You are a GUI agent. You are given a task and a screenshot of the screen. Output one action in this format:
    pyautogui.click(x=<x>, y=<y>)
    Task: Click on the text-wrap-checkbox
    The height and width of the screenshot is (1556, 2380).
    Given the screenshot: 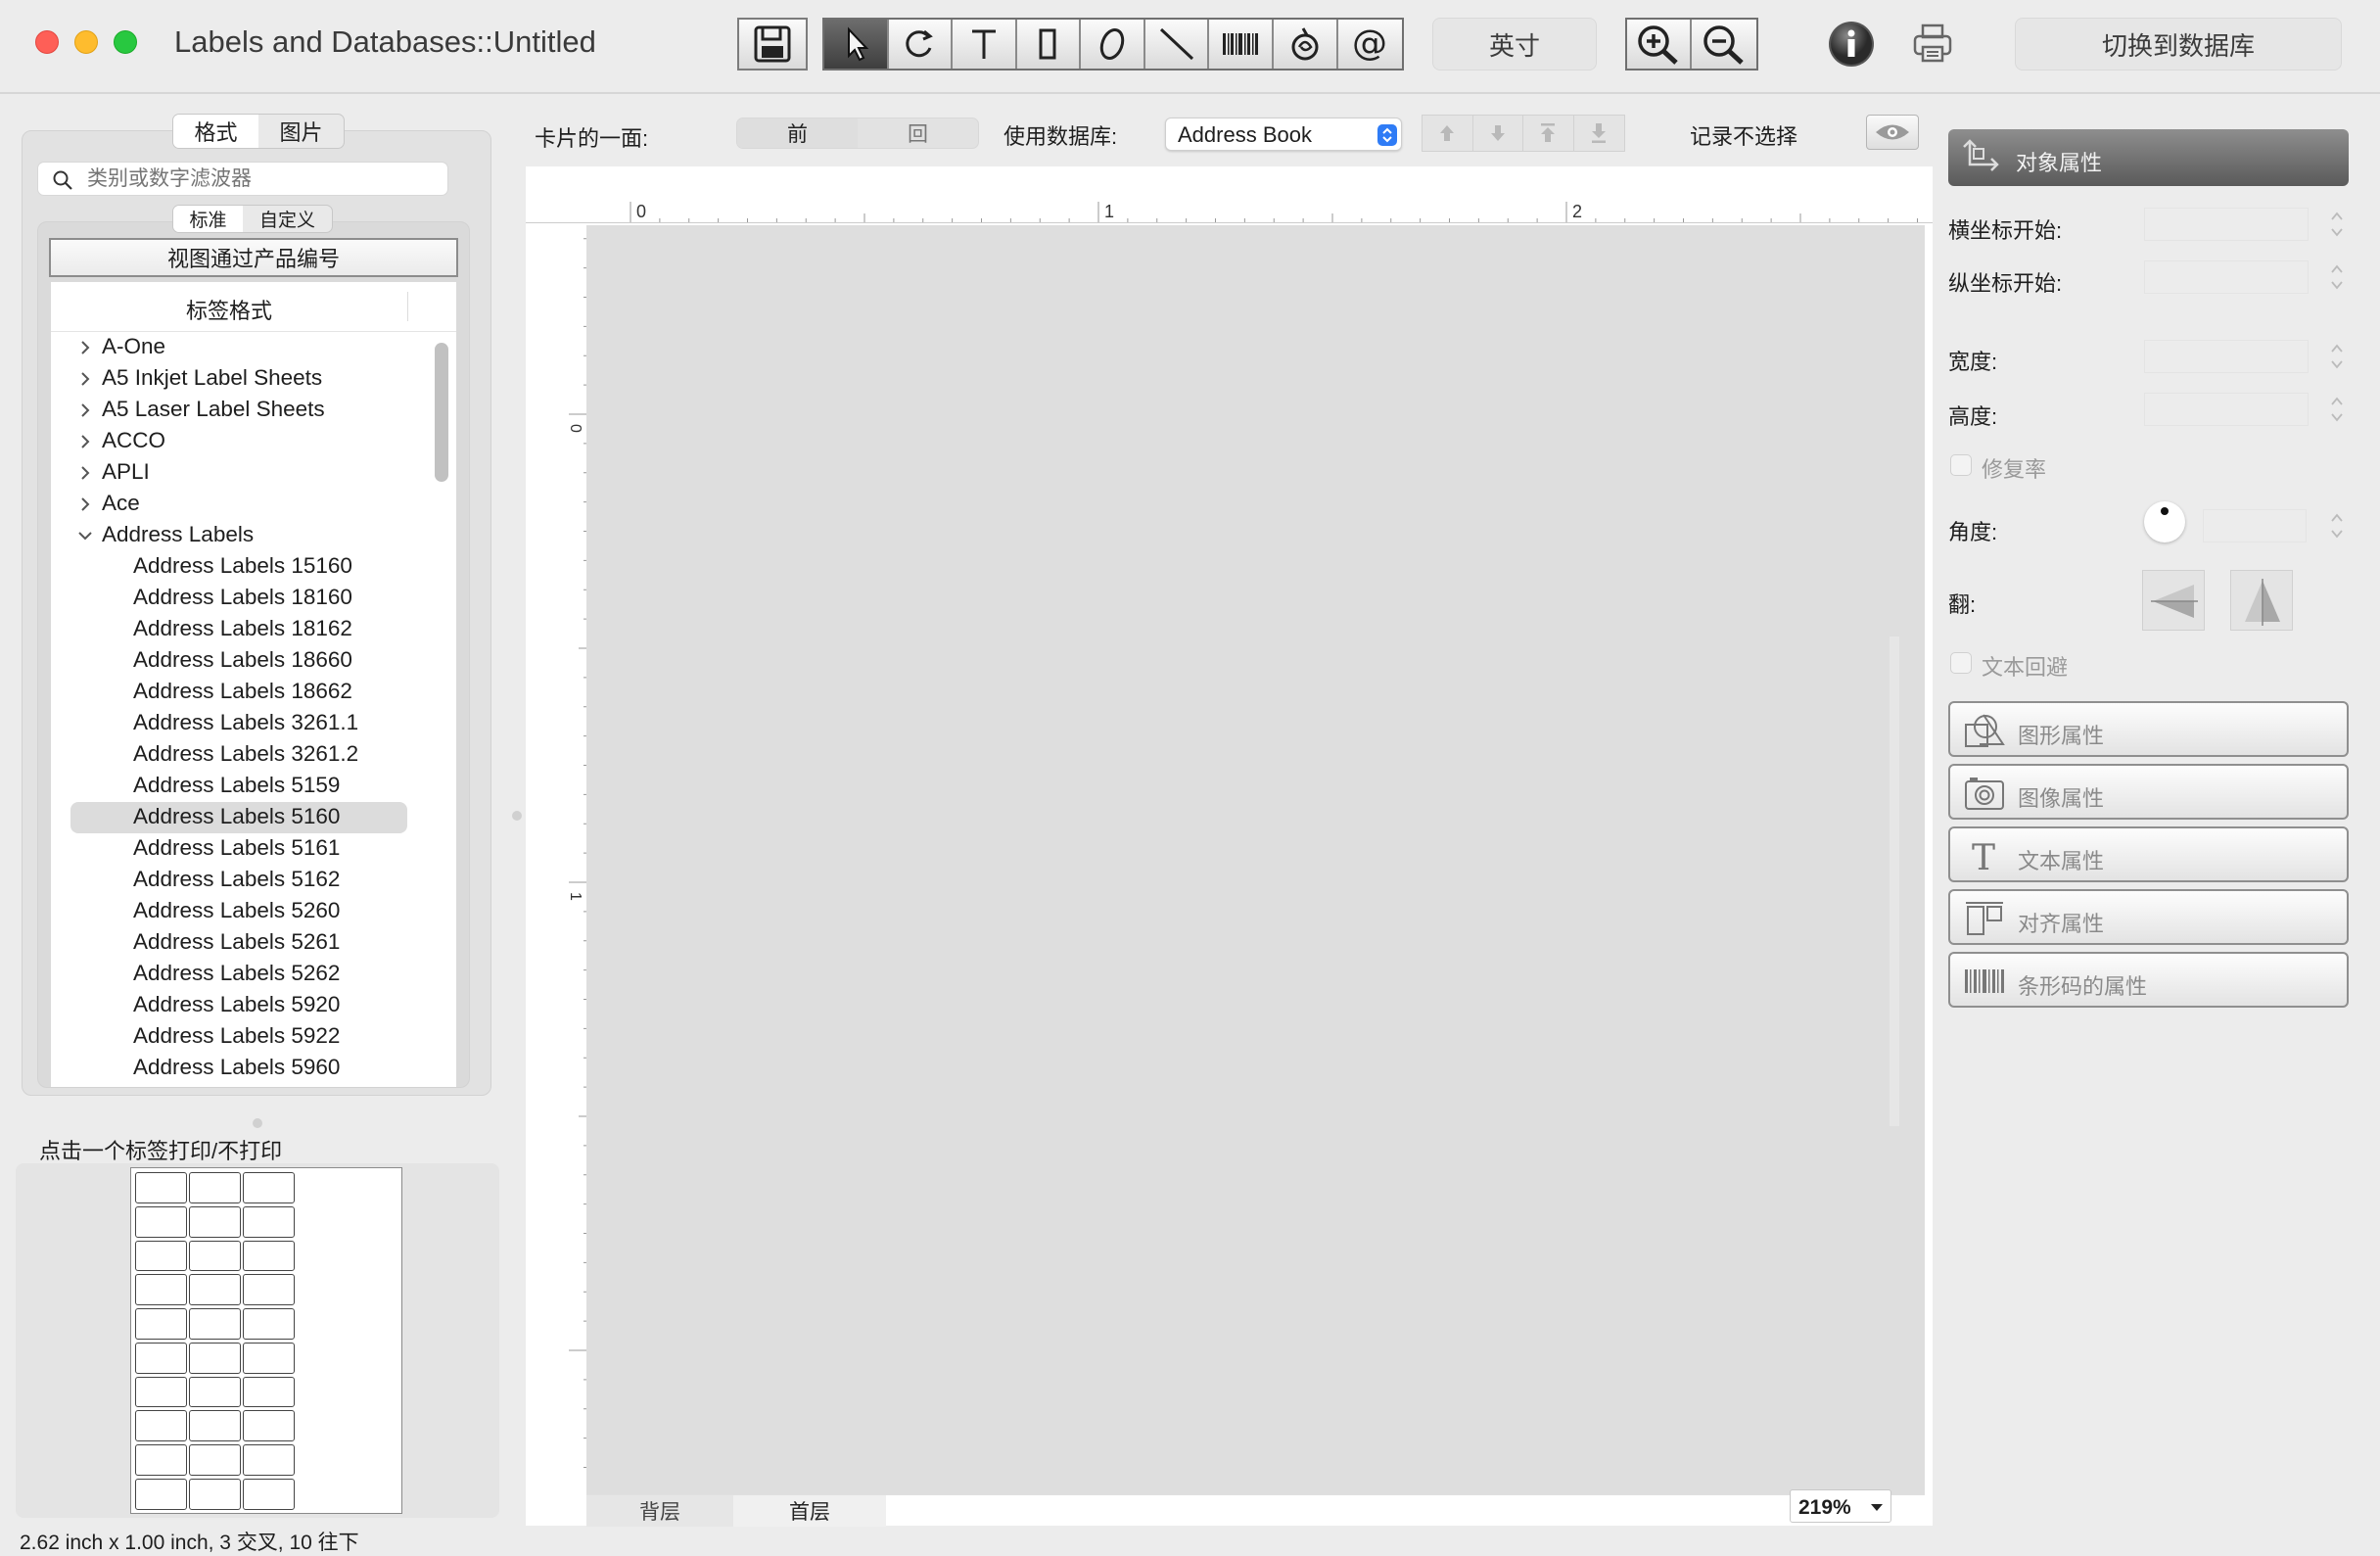 What is the action you would take?
    pyautogui.click(x=1961, y=663)
    